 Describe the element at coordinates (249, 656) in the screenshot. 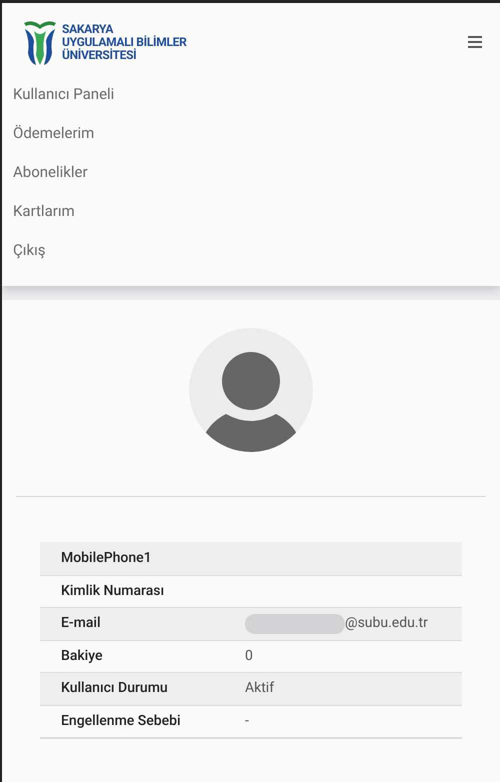

I see `detail-value: 0` at that location.